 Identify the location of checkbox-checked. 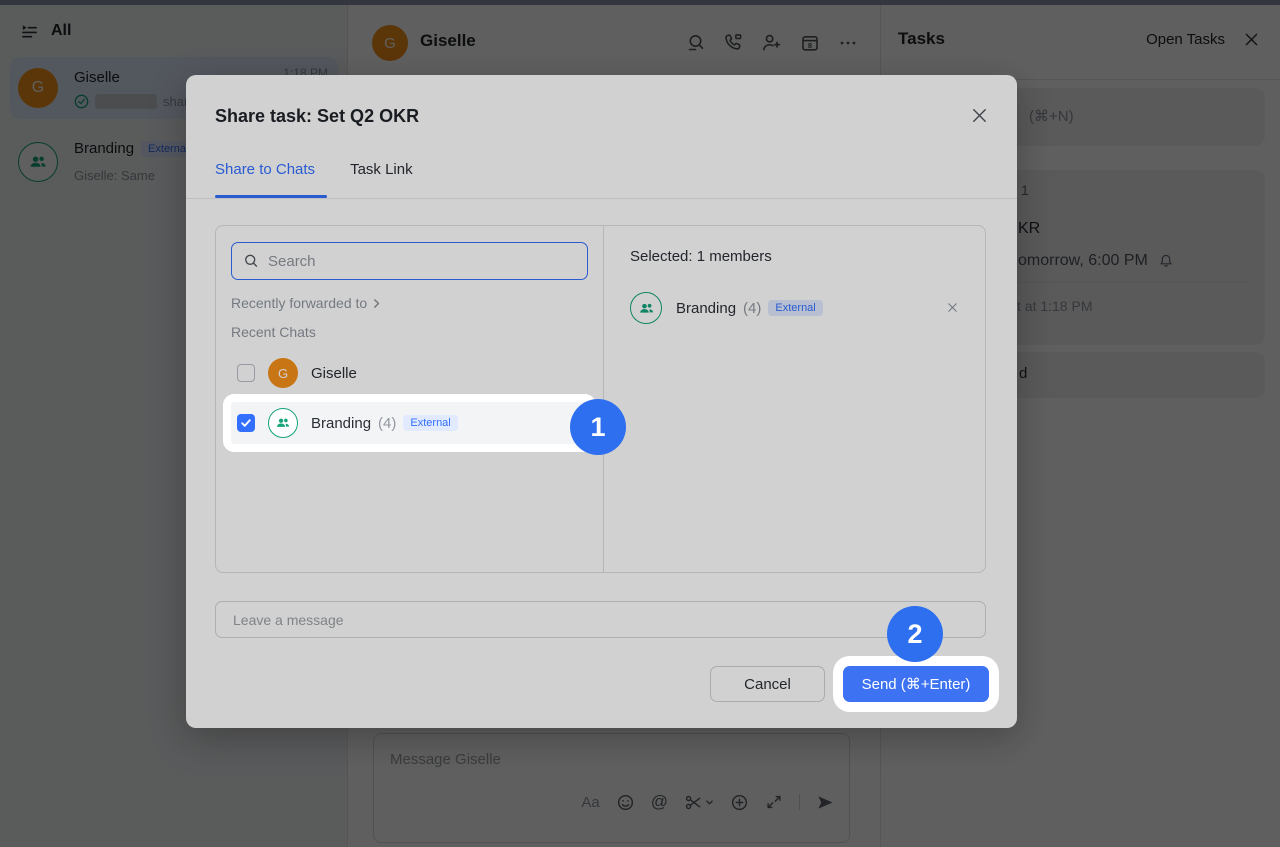
(246, 423).